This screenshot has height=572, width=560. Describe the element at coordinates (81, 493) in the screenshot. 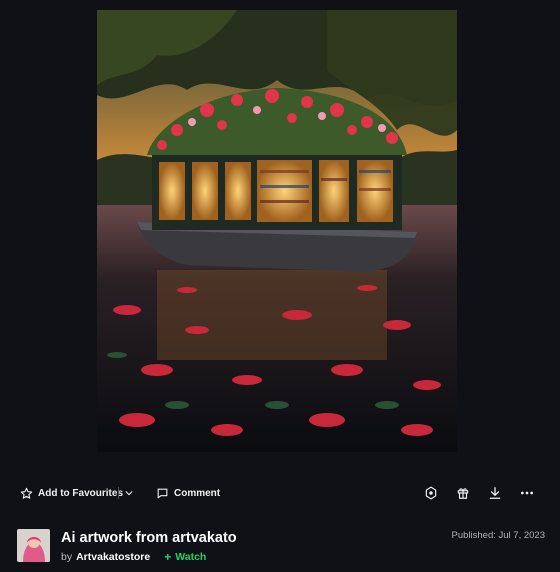

I see `add-to-favourites-label: Add to Favourites` at that location.